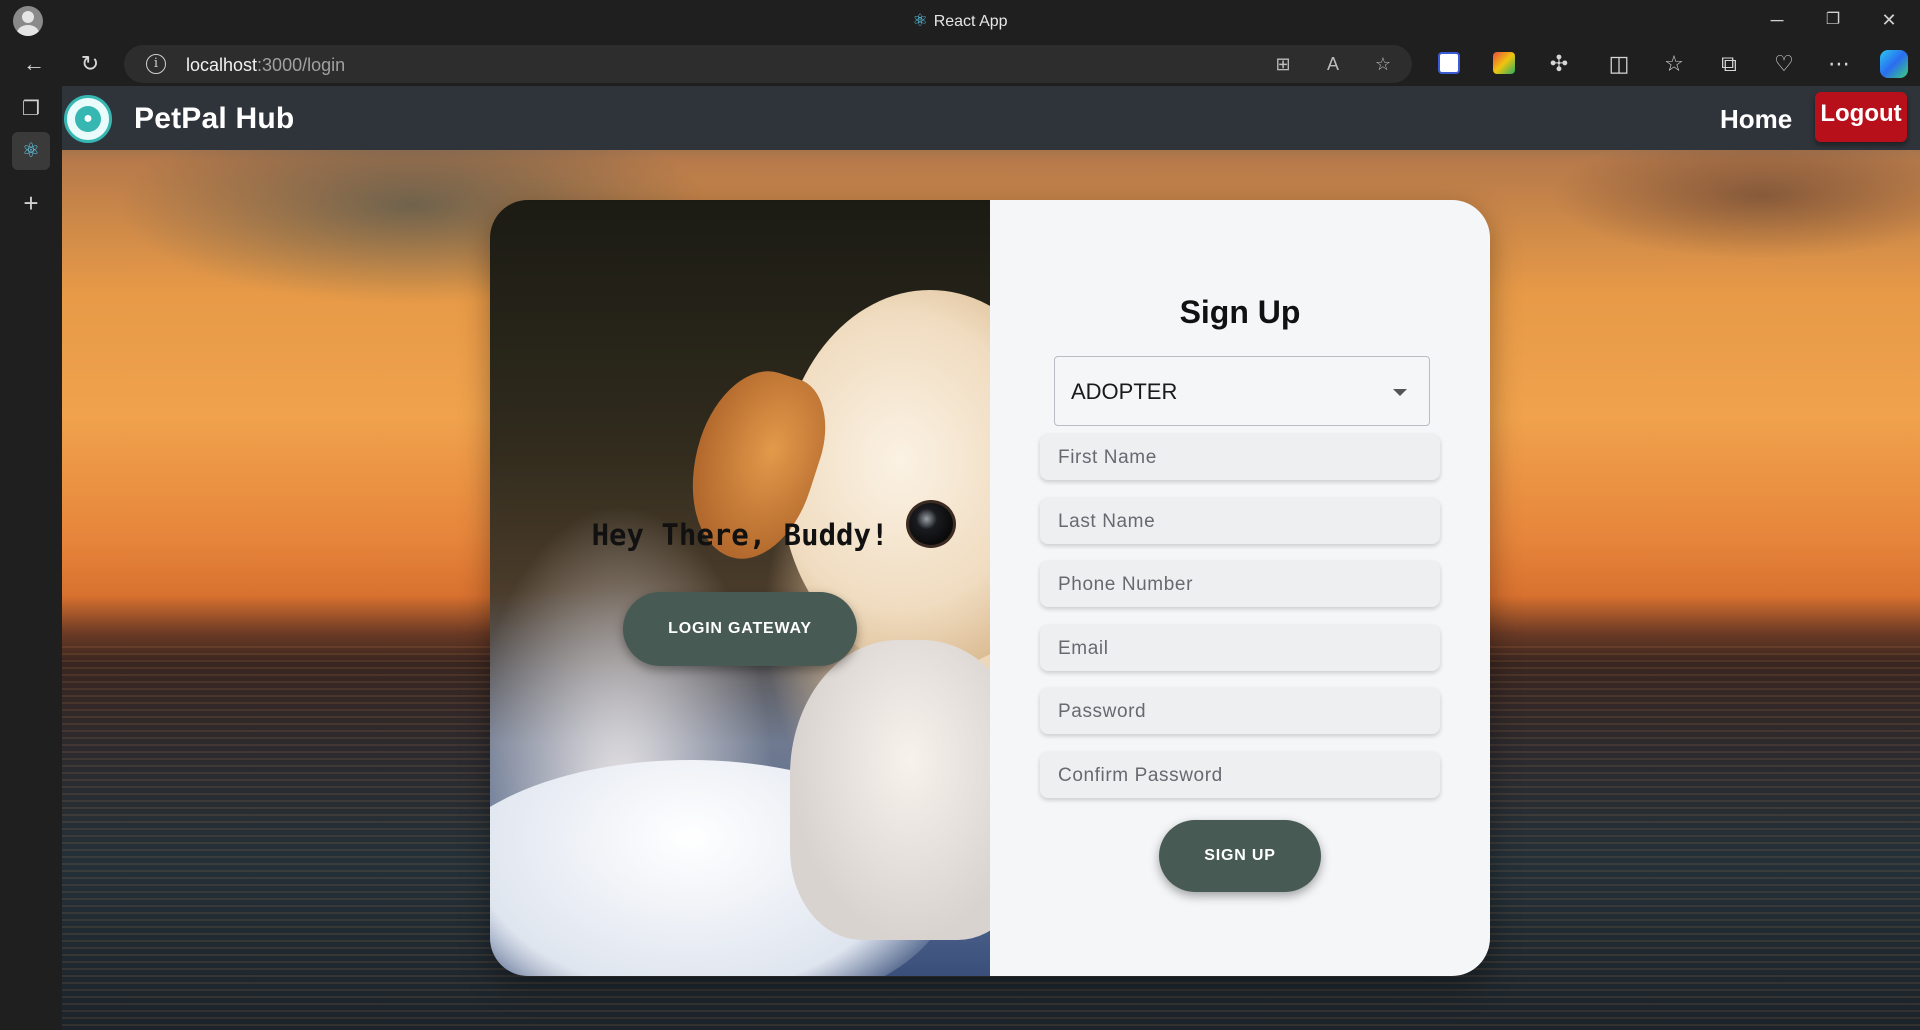 The width and height of the screenshot is (1920, 1030). I want to click on window-title-text: React App, so click(970, 21).